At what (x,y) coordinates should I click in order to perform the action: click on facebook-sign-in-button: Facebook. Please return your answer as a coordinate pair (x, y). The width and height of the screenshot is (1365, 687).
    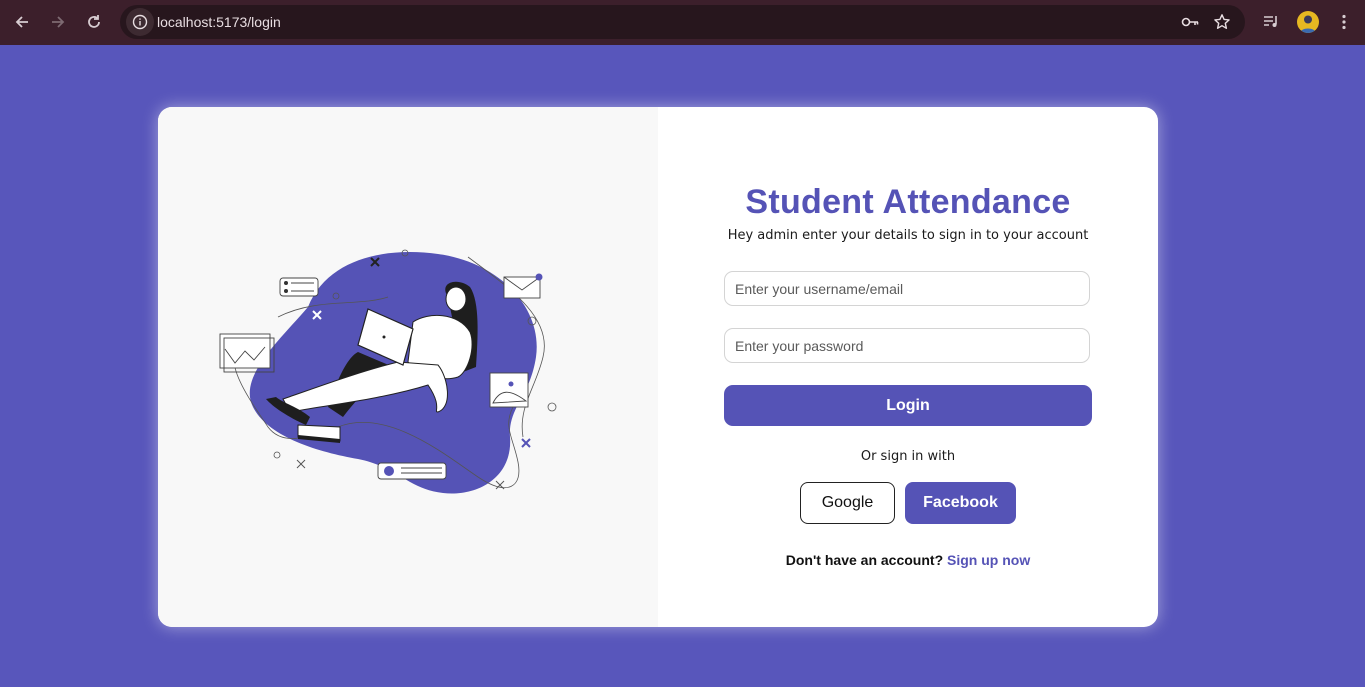
    Looking at the image, I should click on (960, 503).